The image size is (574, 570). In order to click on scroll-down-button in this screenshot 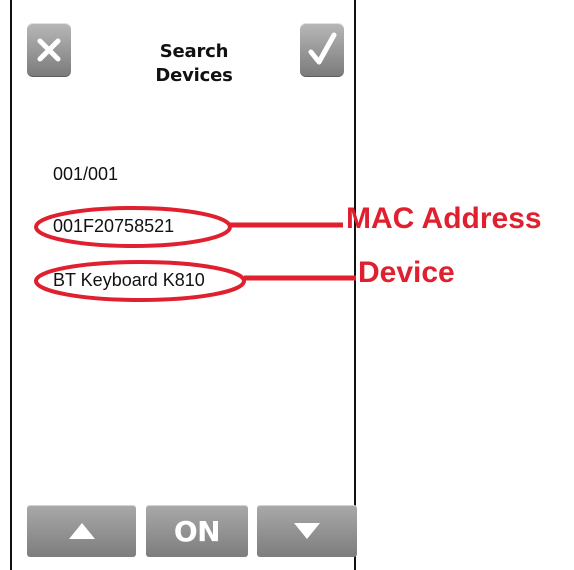, I will do `click(307, 531)`.